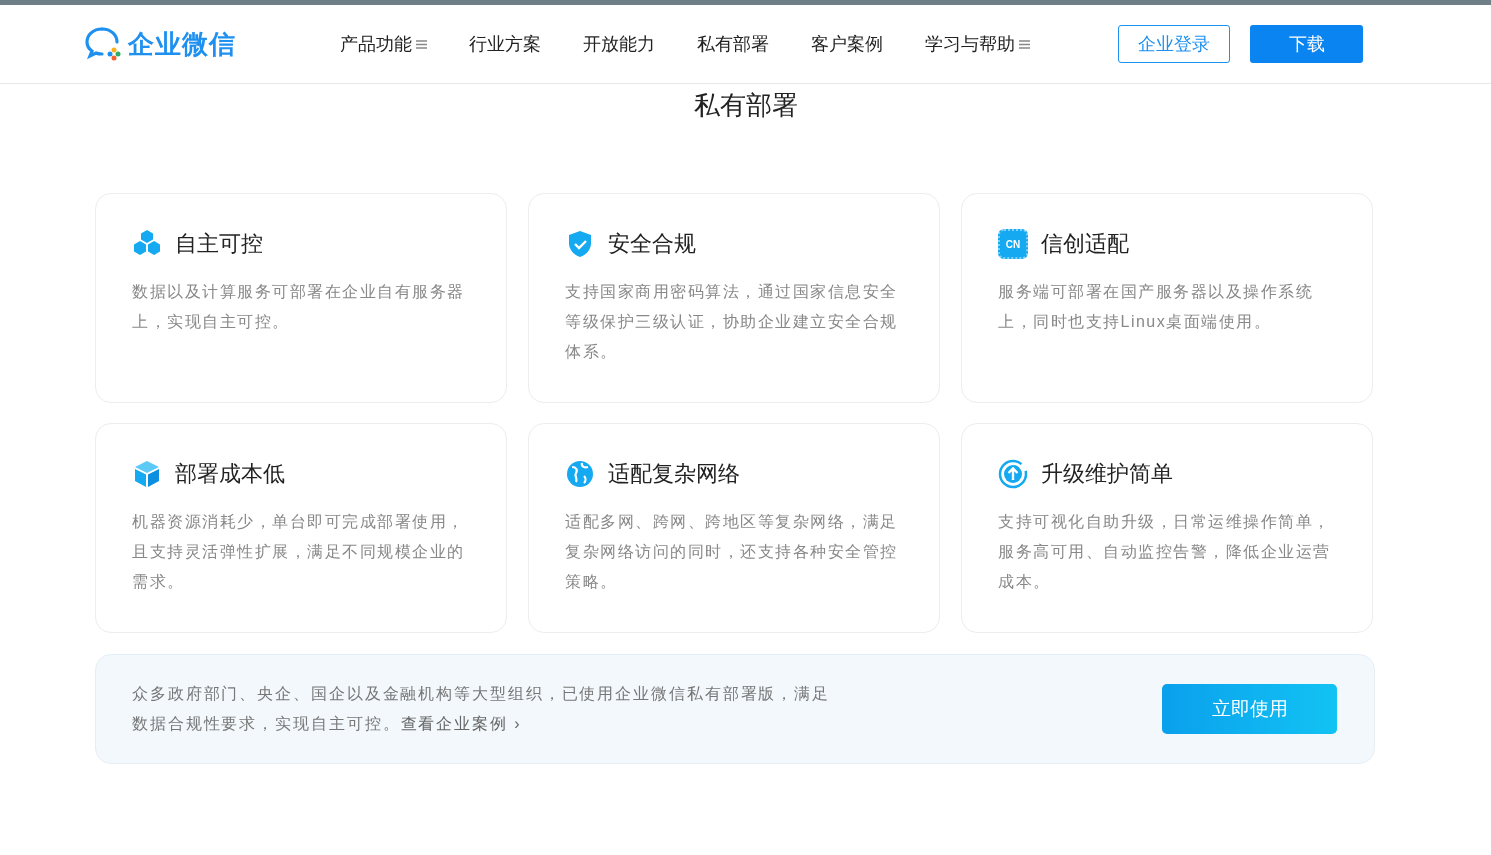 The height and width of the screenshot is (855, 1491). I want to click on card-title: 安全合规, so click(652, 244).